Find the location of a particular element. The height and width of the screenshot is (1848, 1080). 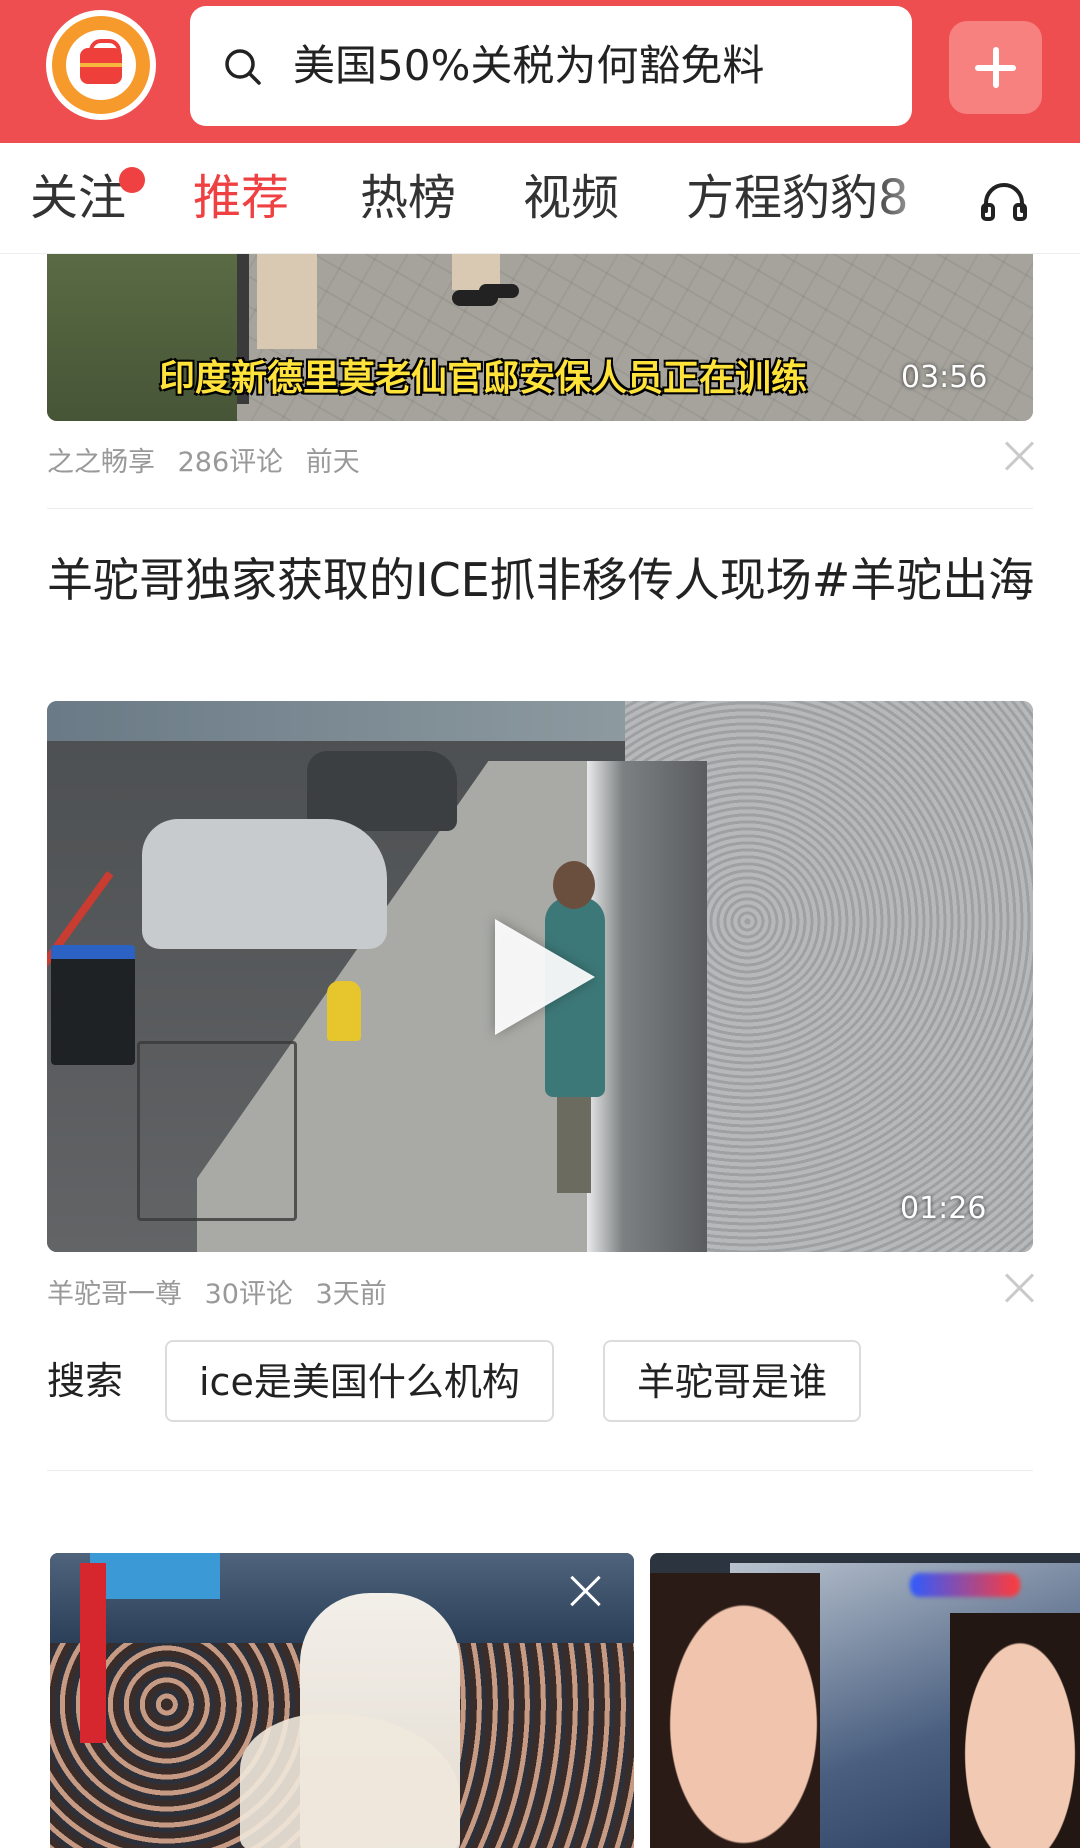

article-title: 羊驼哥独家获取的ICE抓非移传人现场#羊驼出海 is located at coordinates (542, 580).